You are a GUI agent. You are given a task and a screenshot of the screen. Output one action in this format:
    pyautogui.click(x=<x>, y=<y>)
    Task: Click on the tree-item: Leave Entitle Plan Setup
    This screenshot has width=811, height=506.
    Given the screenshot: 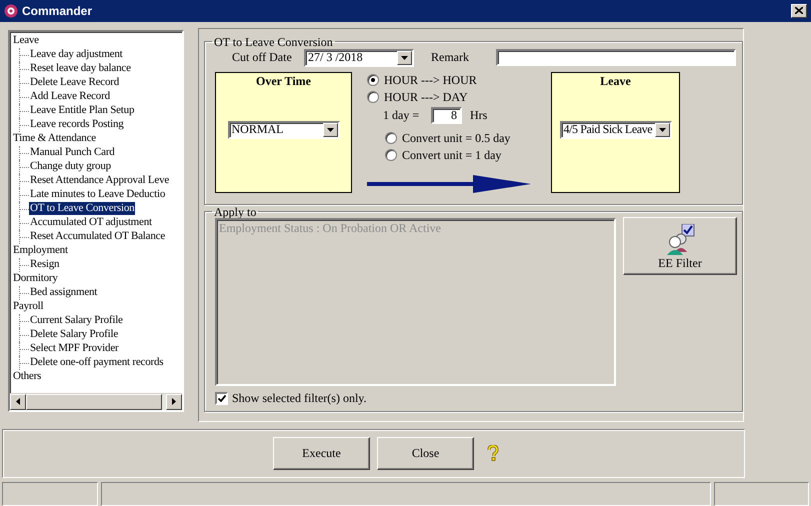 What is the action you would take?
    pyautogui.click(x=82, y=111)
    